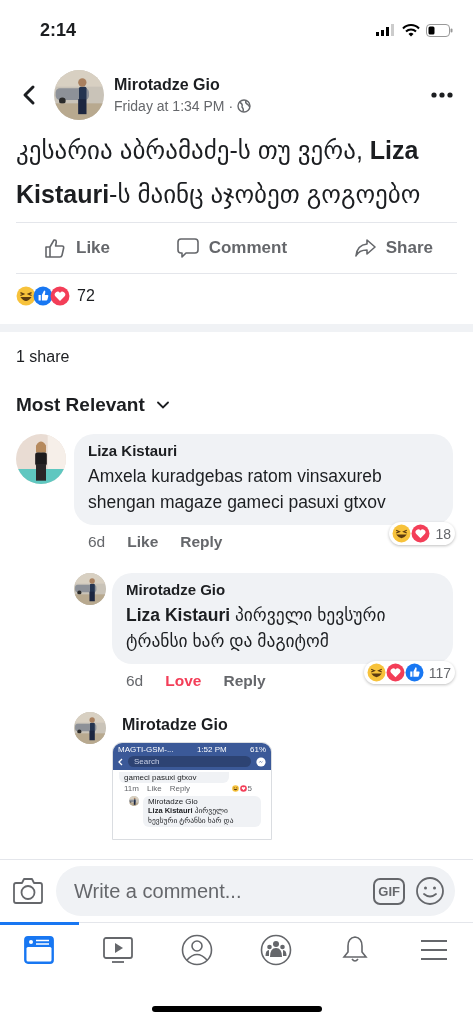 The image size is (473, 1024). I want to click on camera-icon, so click(28, 891).